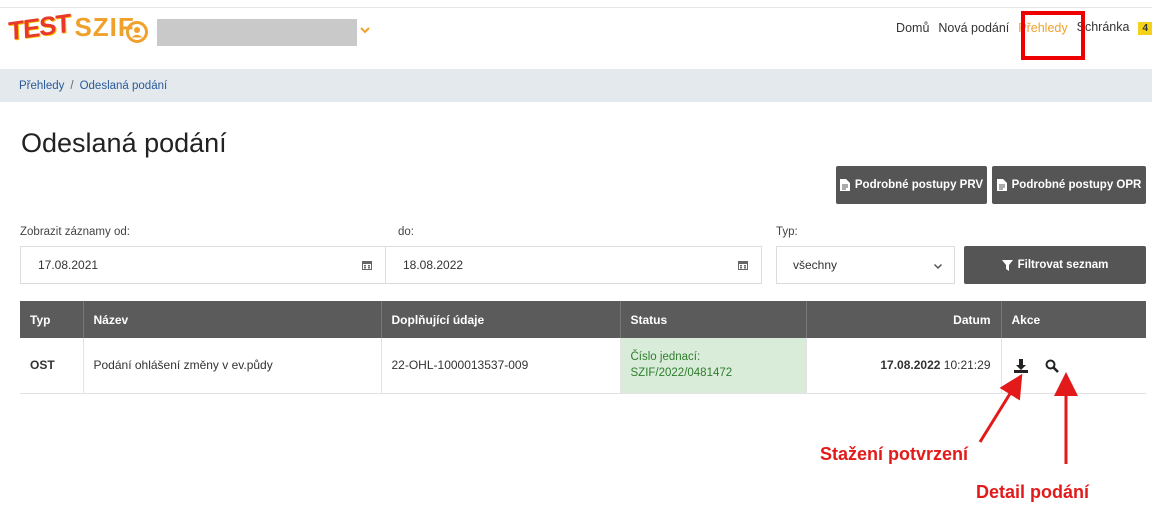 The height and width of the screenshot is (505, 1152). Describe the element at coordinates (1000, 408) in the screenshot. I see `download-arrow` at that location.